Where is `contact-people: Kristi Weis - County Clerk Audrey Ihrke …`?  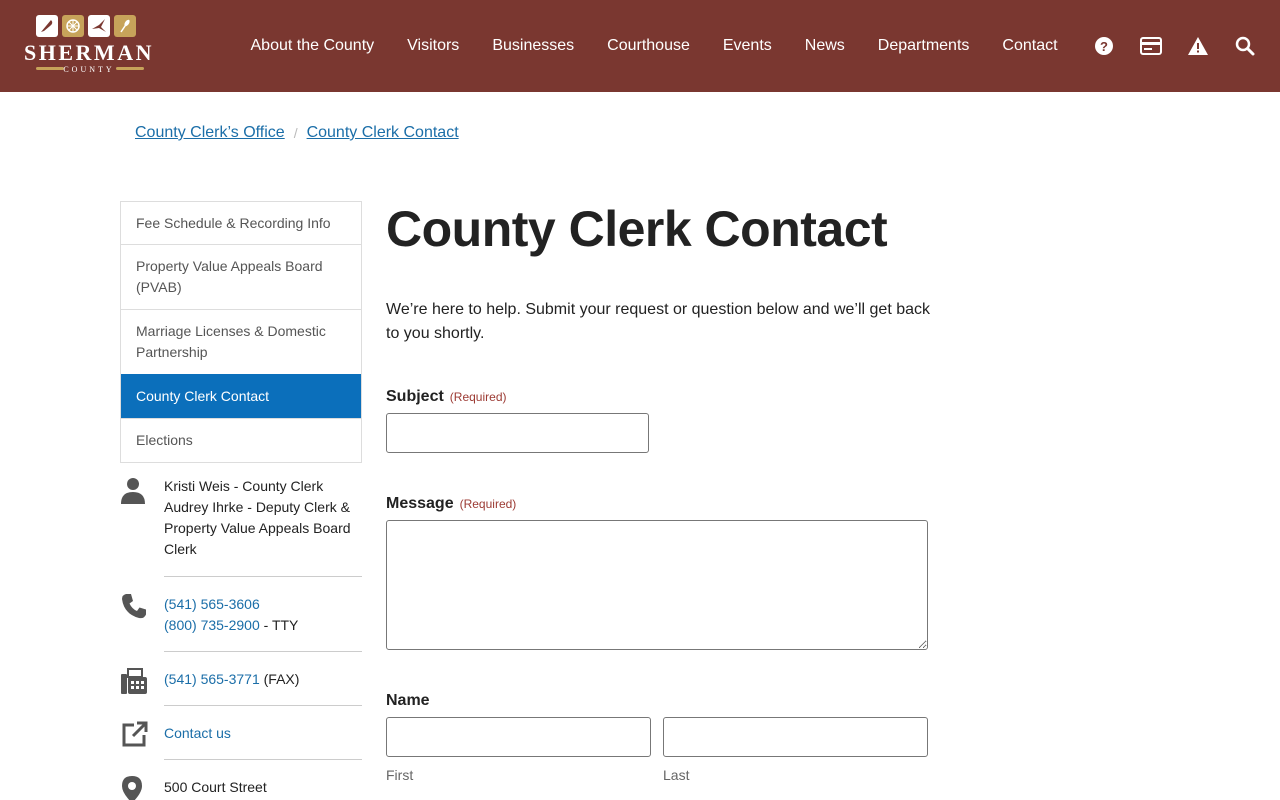
contact-people: Kristi Weis - County Clerk Audrey Ihrke … is located at coordinates (241, 521).